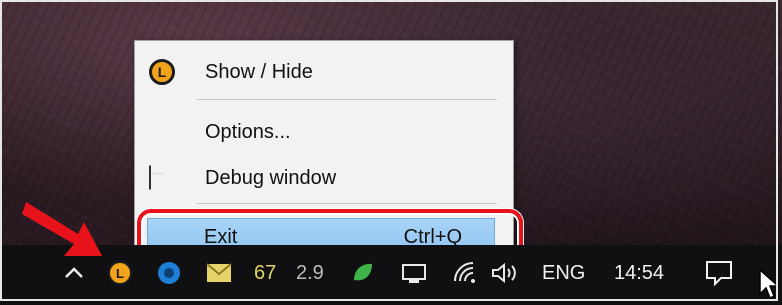 The width and height of the screenshot is (782, 305). What do you see at coordinates (363, 273) in the screenshot?
I see `green-app-icon` at bounding box center [363, 273].